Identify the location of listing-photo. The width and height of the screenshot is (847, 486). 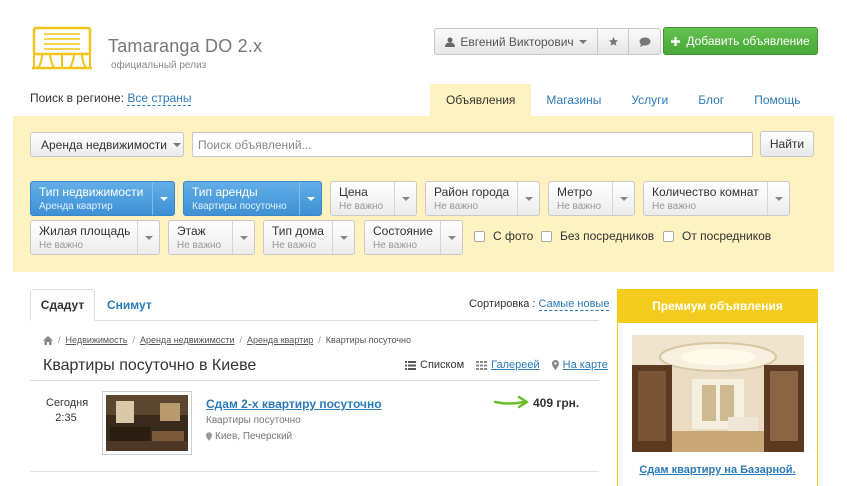
(147, 423).